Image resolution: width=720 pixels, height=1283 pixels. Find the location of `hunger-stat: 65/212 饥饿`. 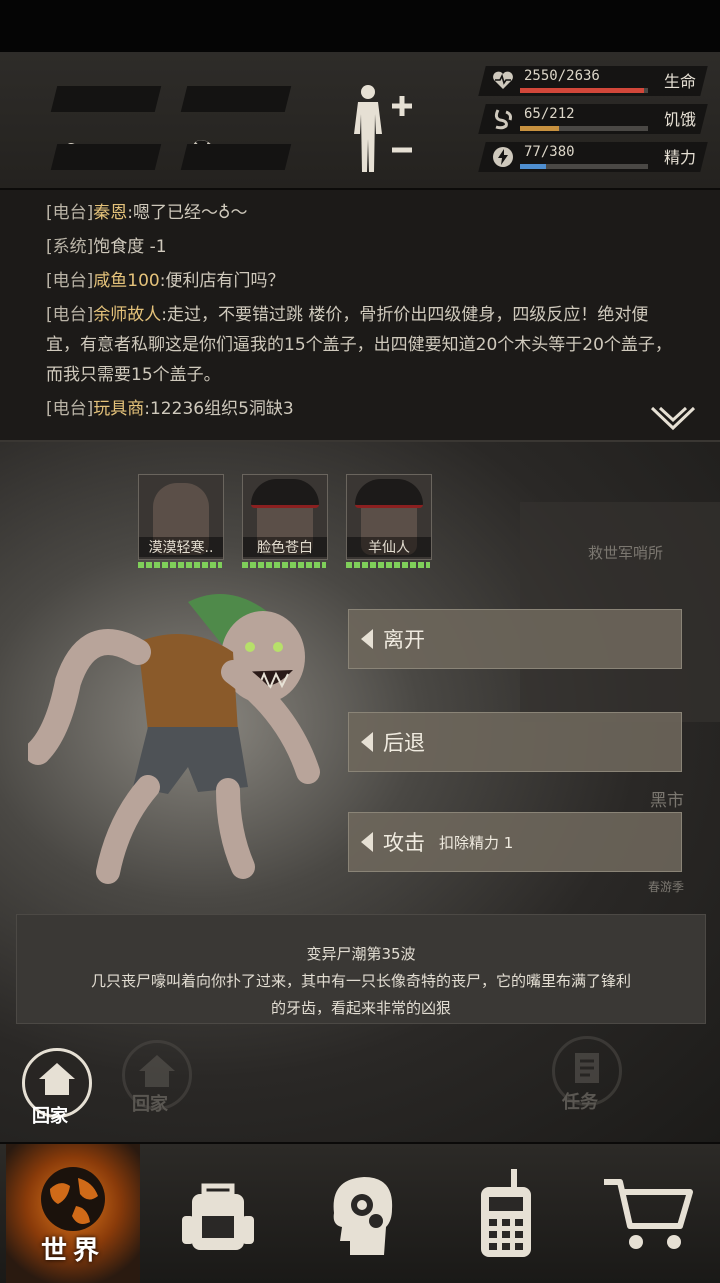

hunger-stat: 65/212 饥饿 is located at coordinates (593, 119).